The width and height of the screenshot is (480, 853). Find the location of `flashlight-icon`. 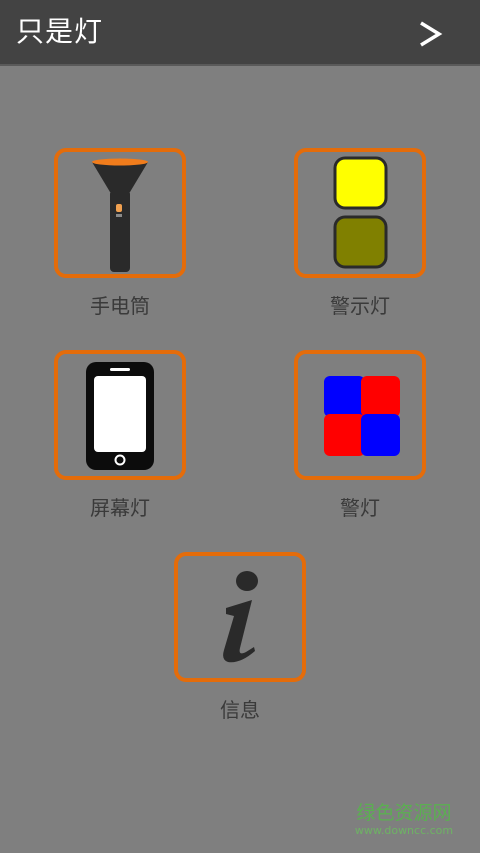

flashlight-icon is located at coordinates (120, 215).